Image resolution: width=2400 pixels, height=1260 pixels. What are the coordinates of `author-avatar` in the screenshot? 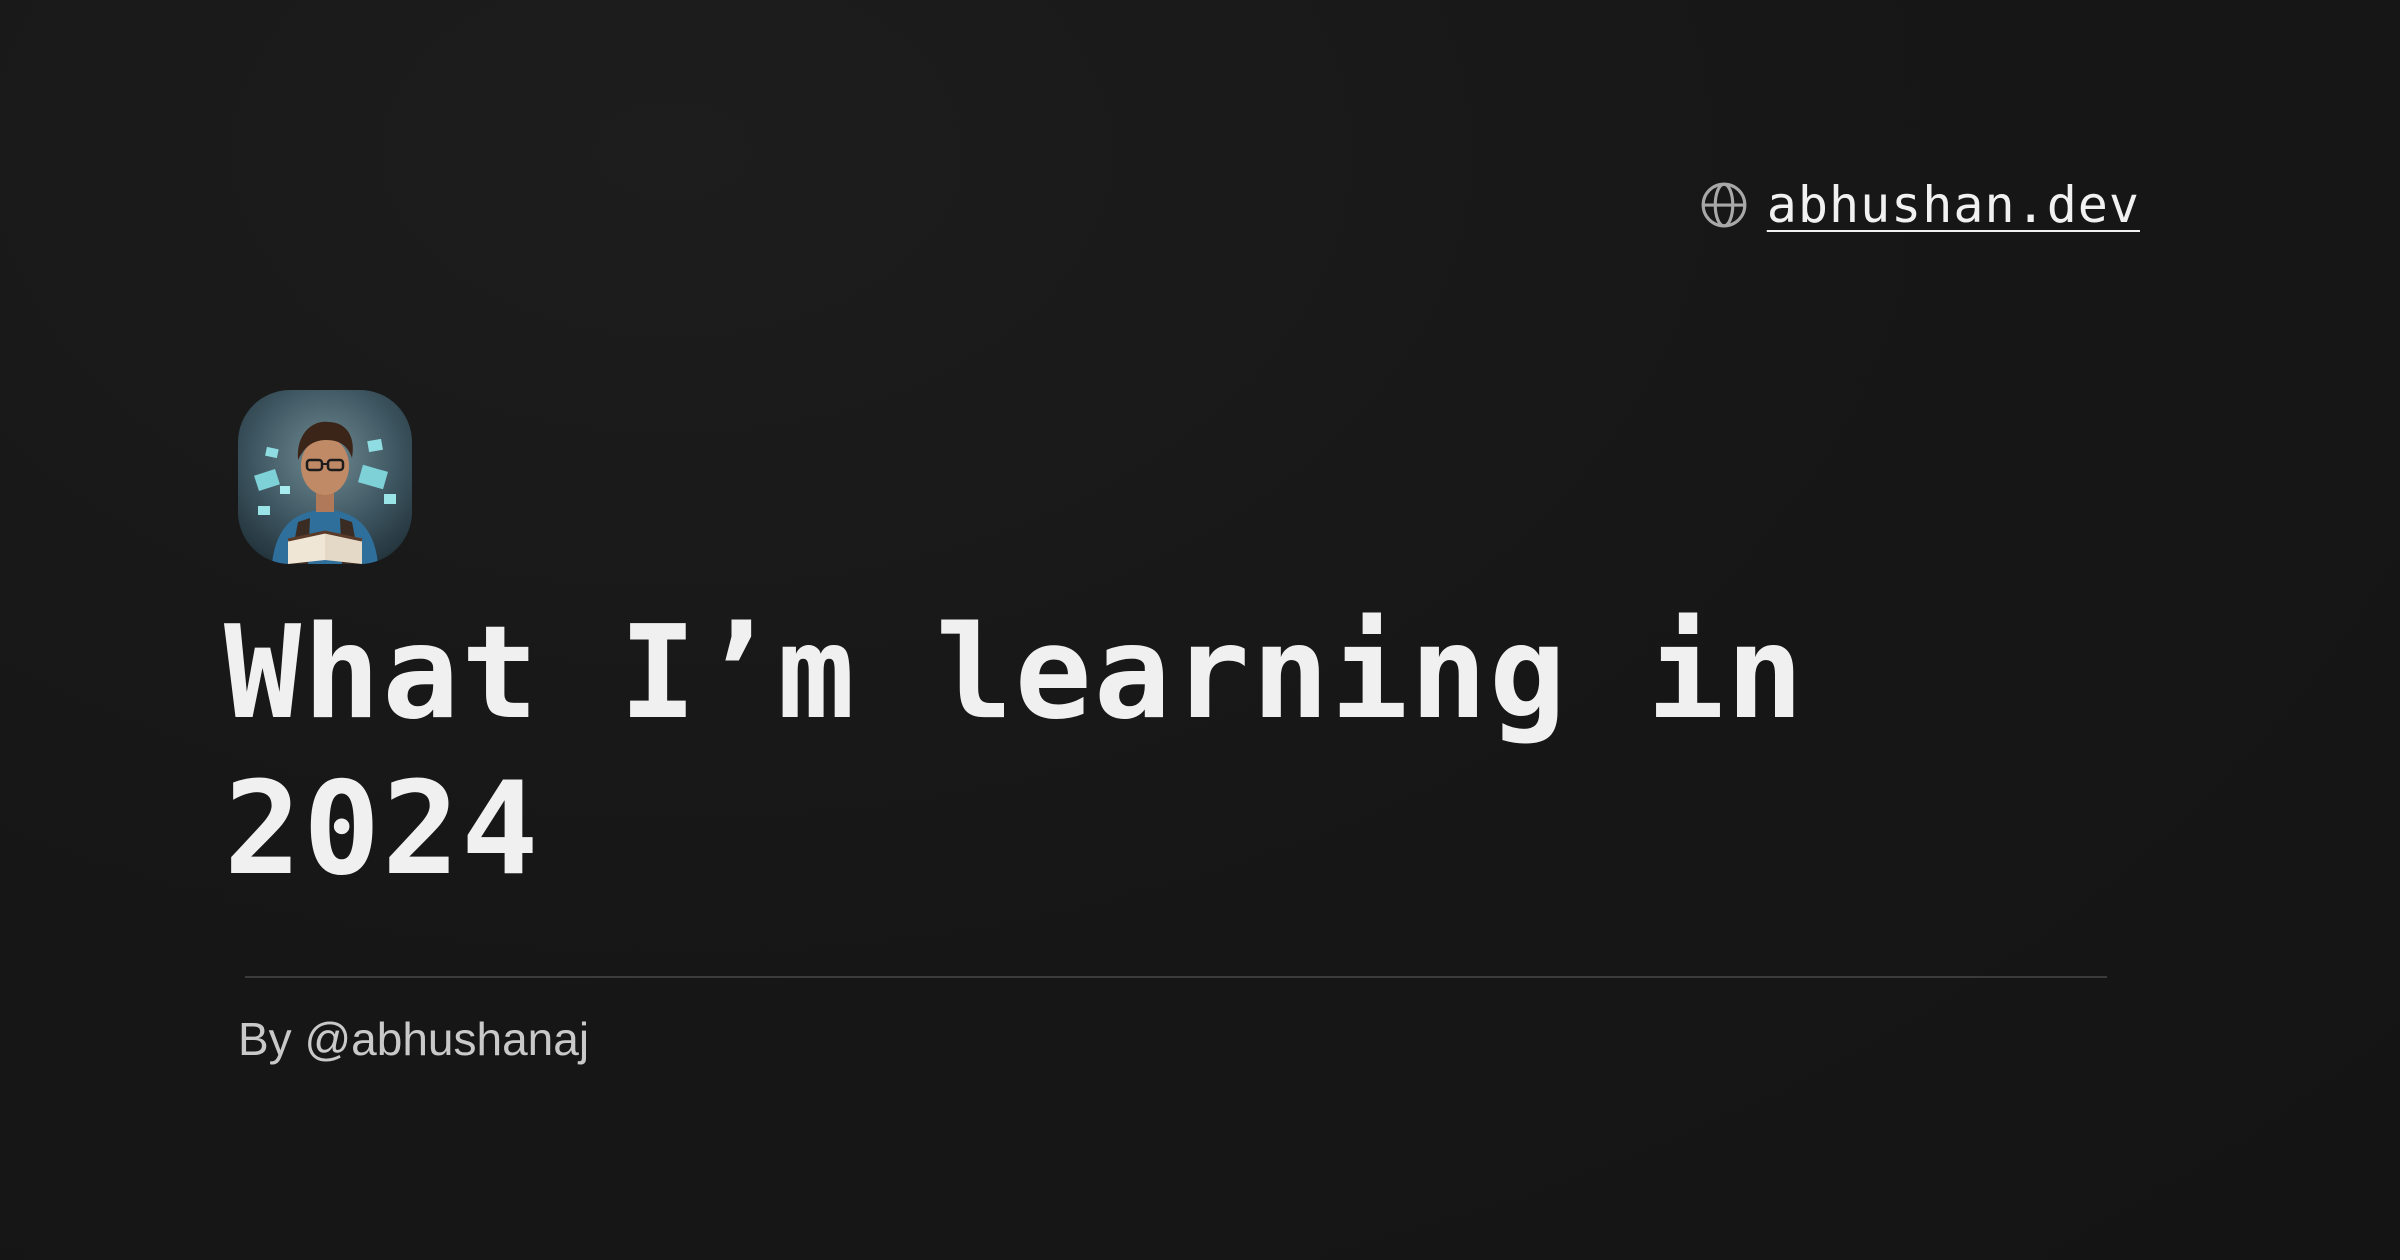 It's located at (325, 477).